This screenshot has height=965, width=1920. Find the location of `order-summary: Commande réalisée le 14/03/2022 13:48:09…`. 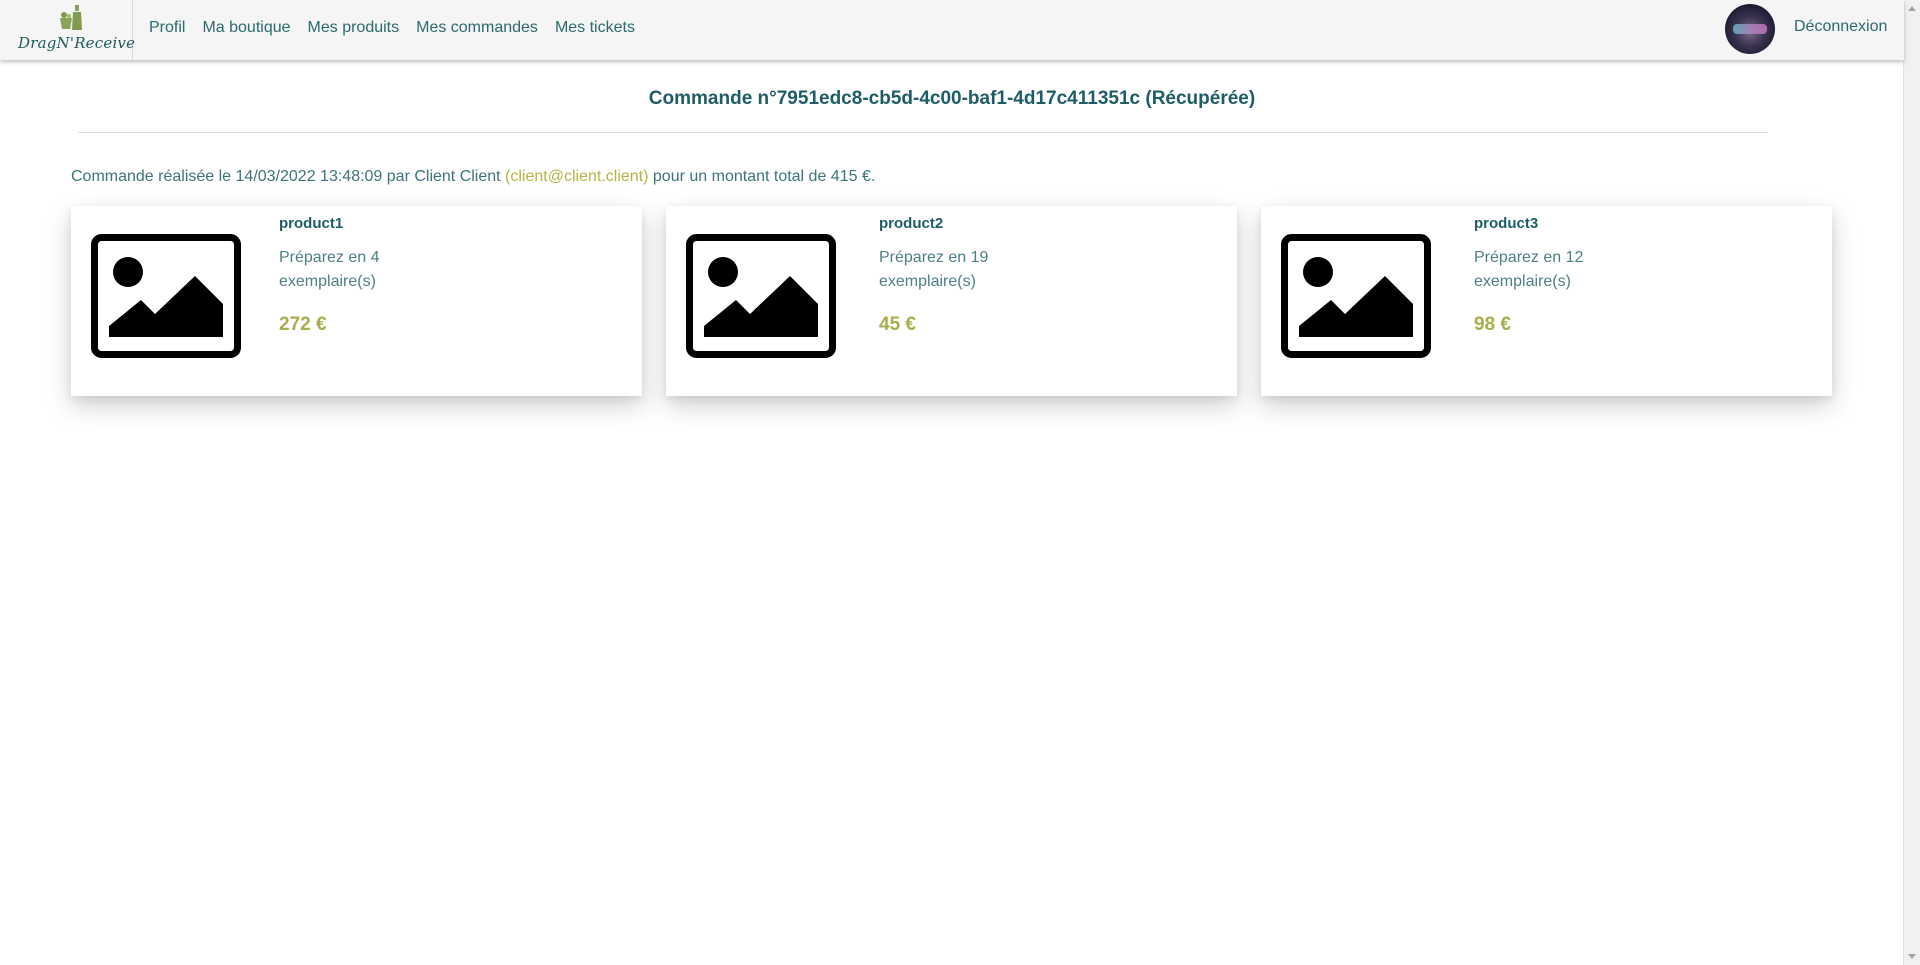

order-summary: Commande réalisée le 14/03/2022 13:48:09… is located at coordinates (473, 177).